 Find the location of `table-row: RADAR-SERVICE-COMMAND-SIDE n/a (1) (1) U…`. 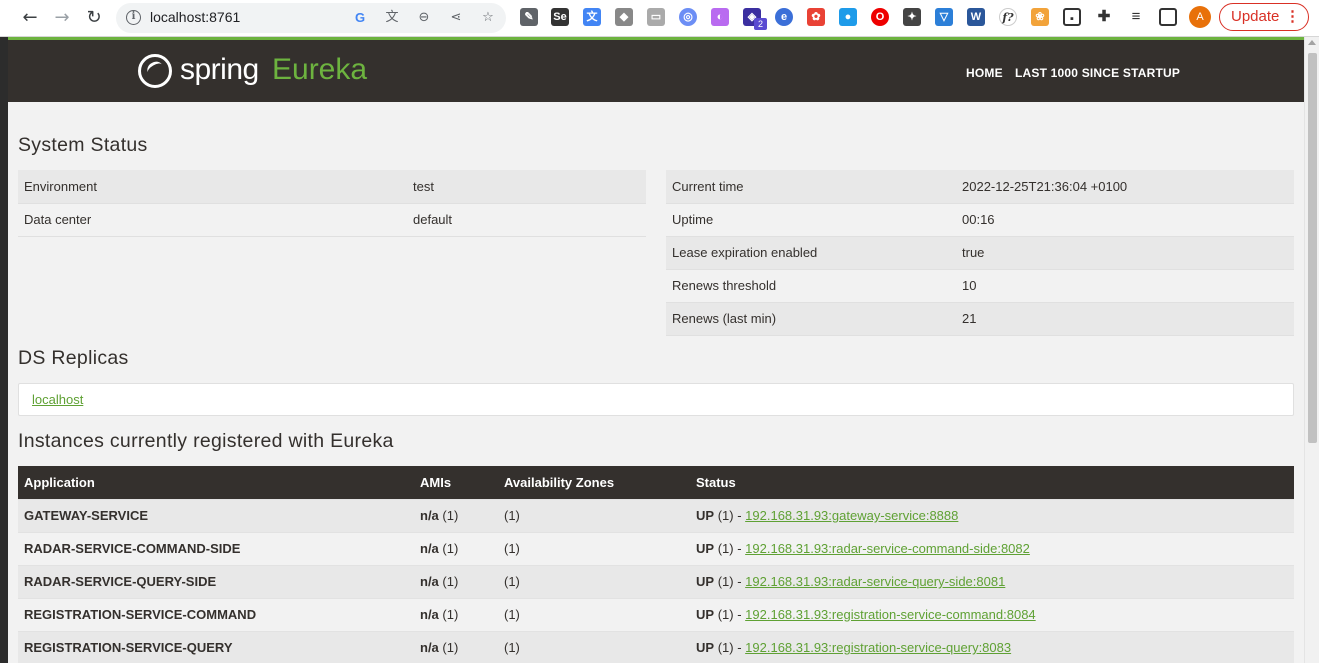

table-row: RADAR-SERVICE-COMMAND-SIDE n/a (1) (1) U… is located at coordinates (656, 548).